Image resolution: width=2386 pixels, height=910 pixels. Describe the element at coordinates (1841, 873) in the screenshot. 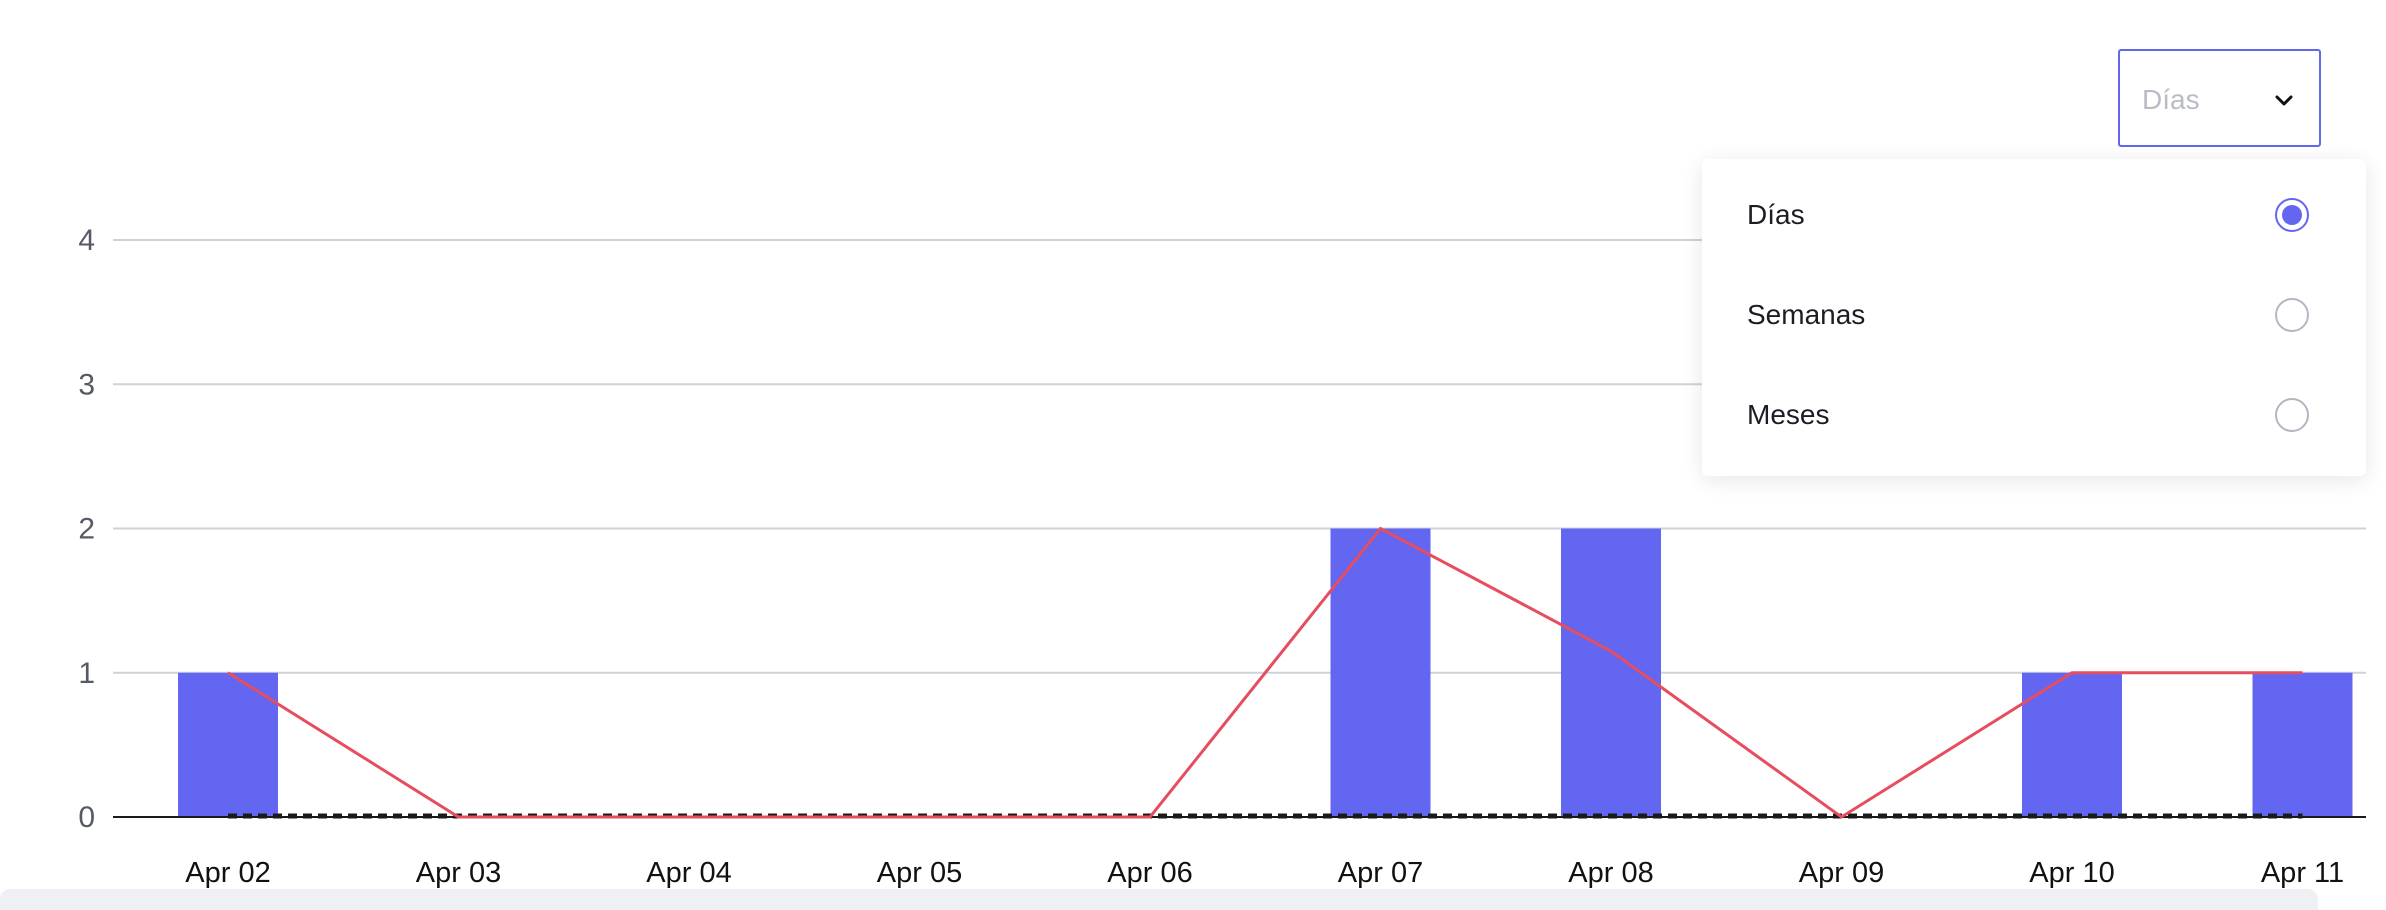

I see `x-tick-label: Apr 09` at that location.